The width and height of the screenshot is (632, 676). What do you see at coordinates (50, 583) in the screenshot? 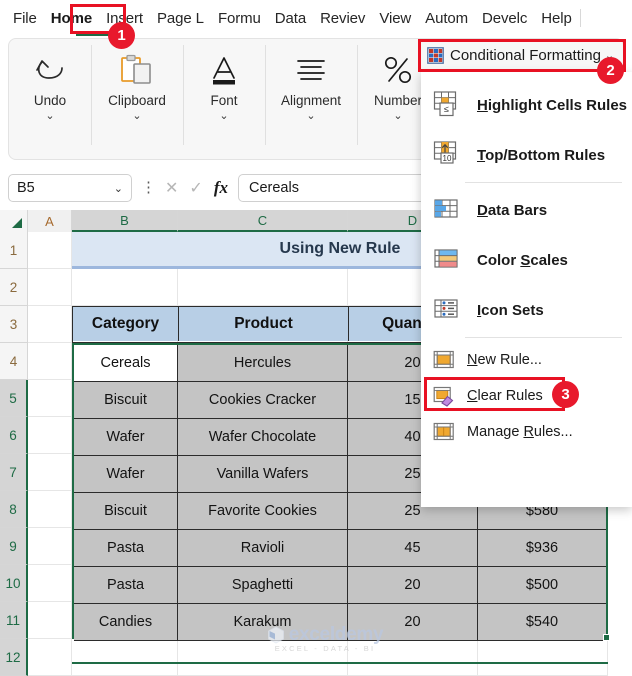
I see `cell-a10` at bounding box center [50, 583].